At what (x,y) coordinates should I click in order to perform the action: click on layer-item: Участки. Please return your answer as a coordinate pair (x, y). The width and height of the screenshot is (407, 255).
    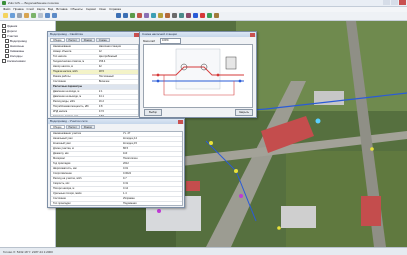
    Looking at the image, I should click on (10, 36).